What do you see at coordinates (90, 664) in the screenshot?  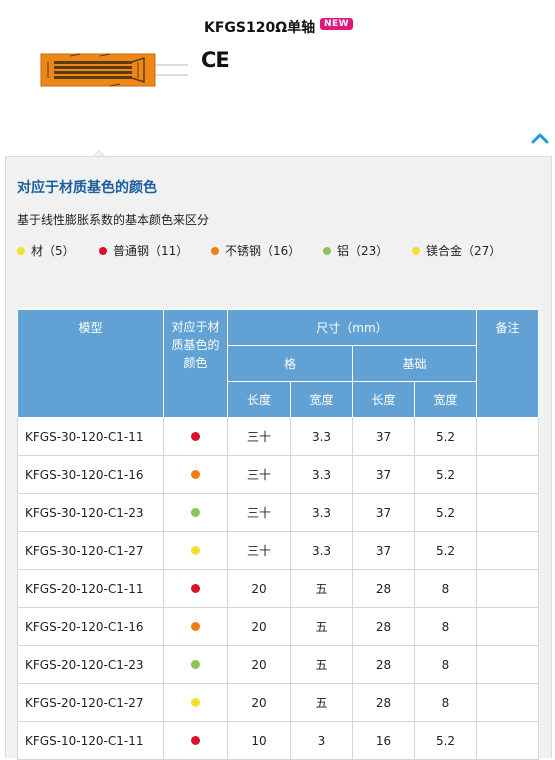 I see `model-cell: KFGS-20-120-C1-23` at bounding box center [90, 664].